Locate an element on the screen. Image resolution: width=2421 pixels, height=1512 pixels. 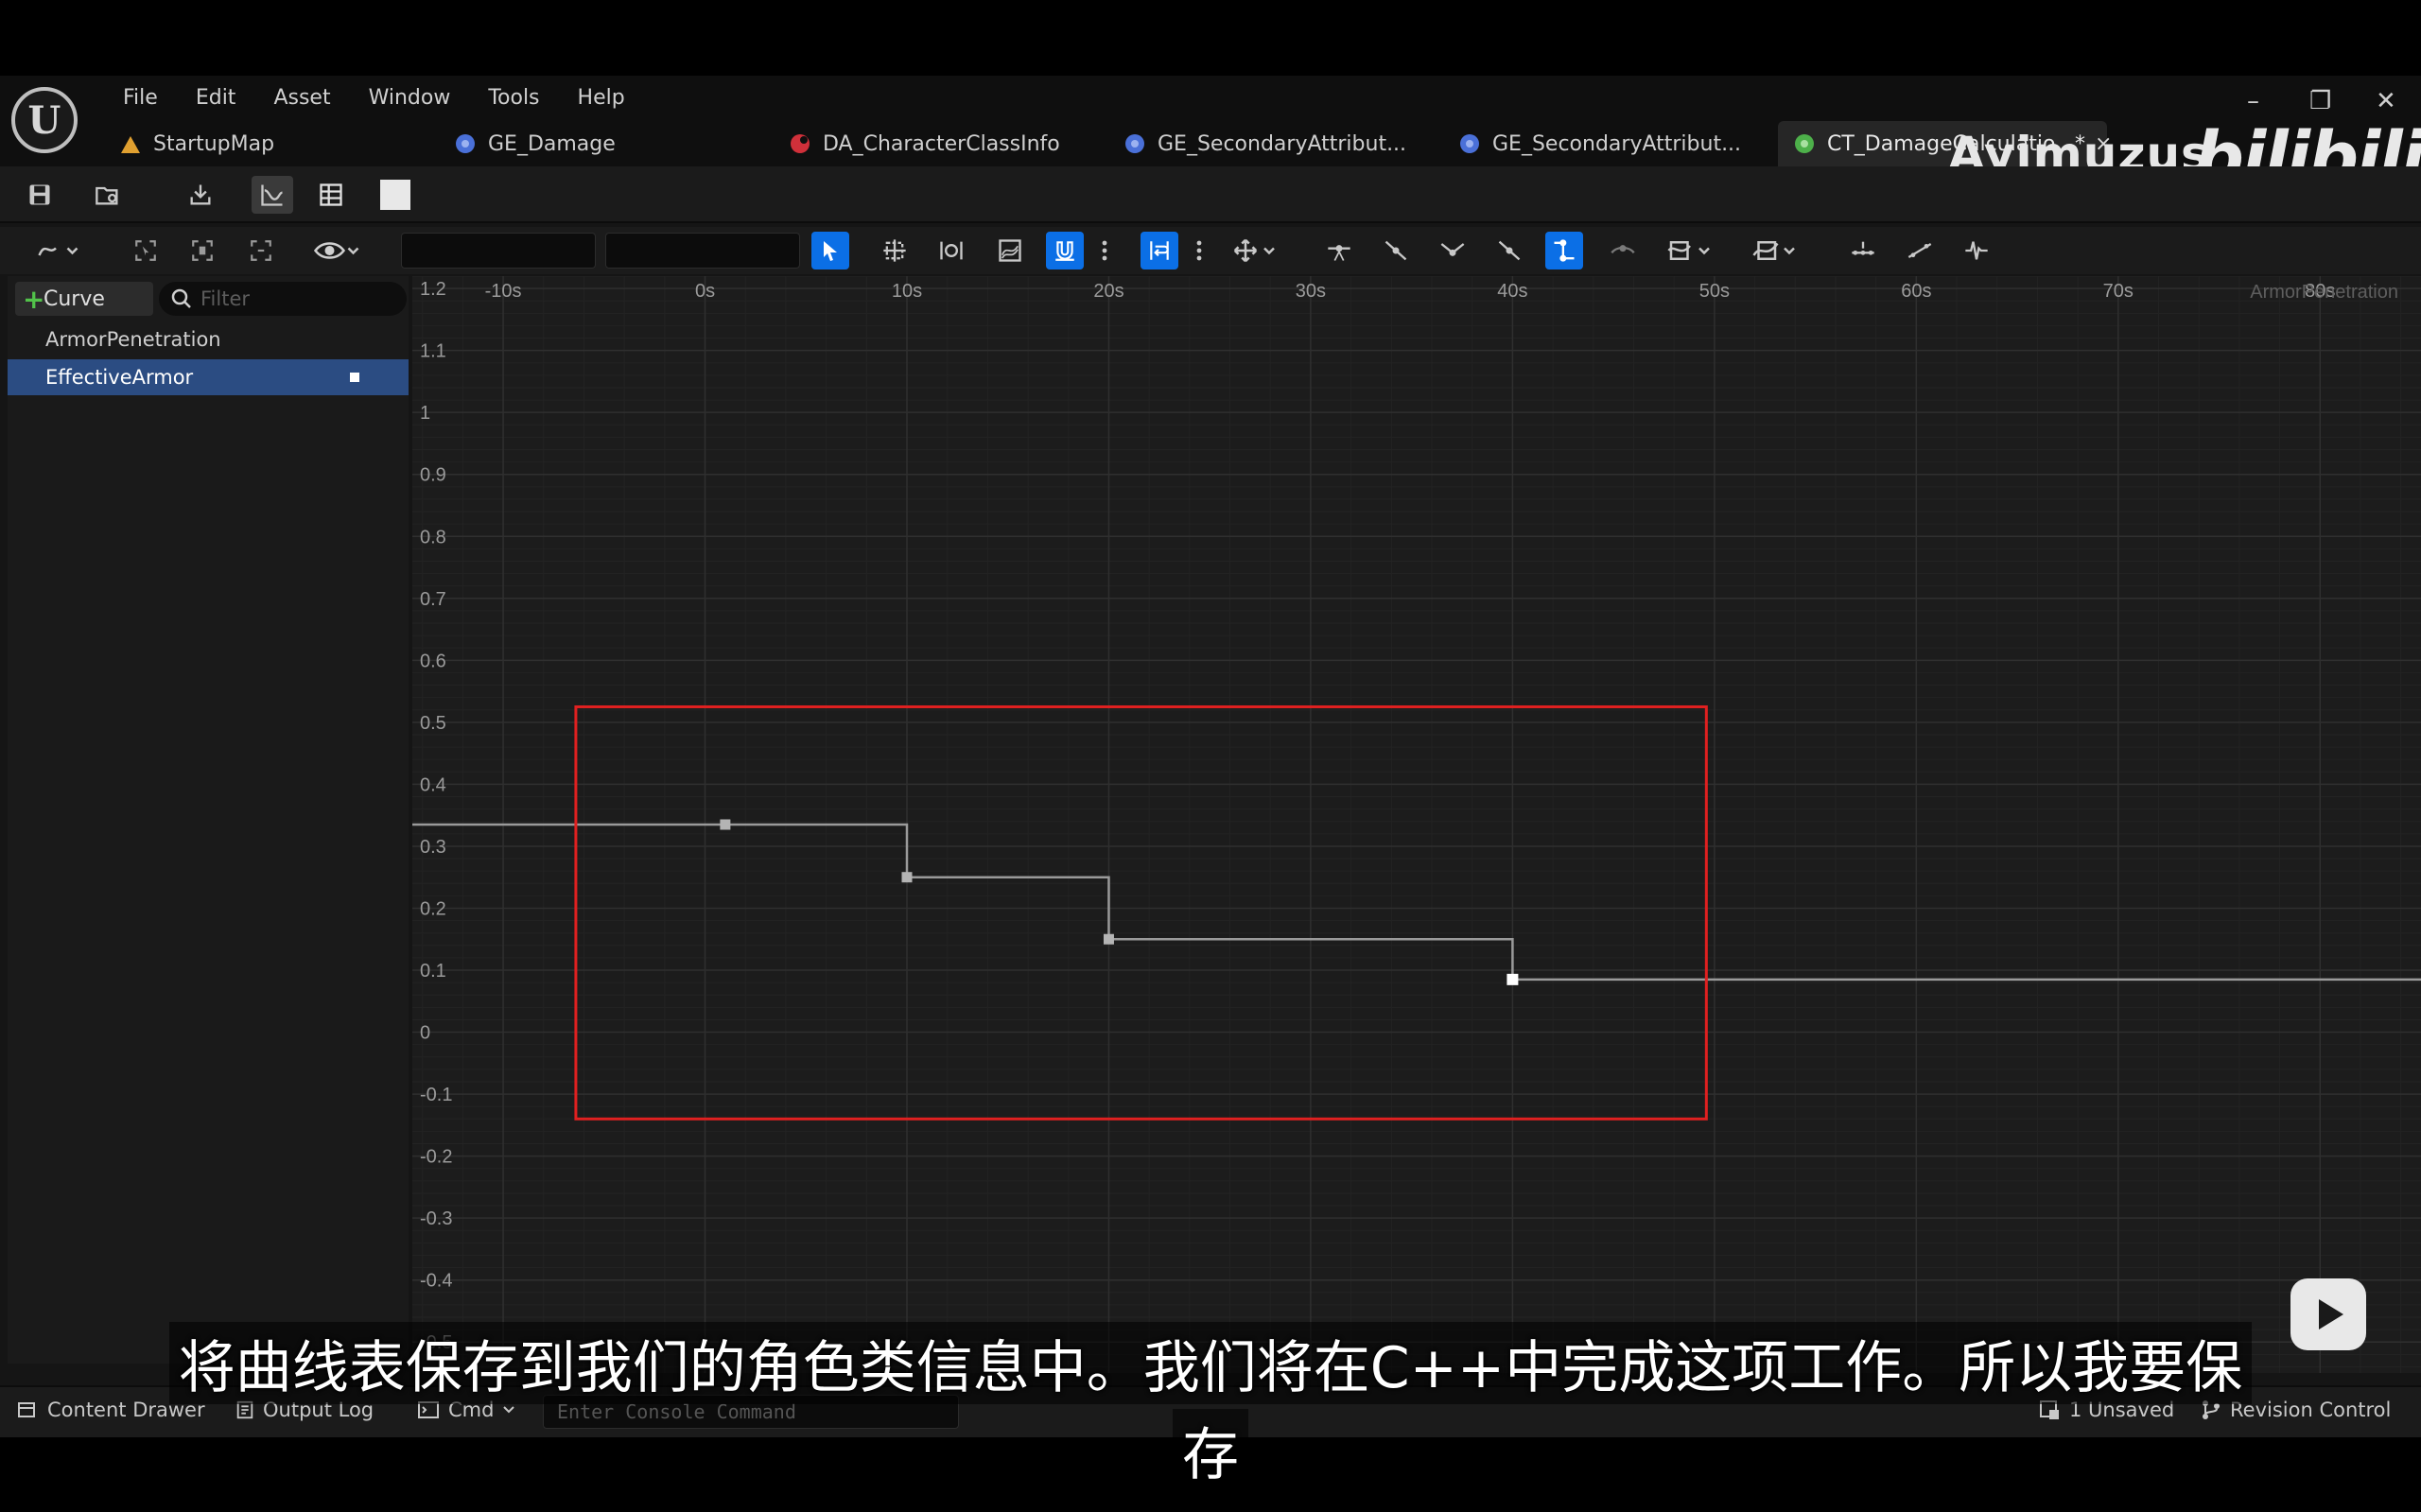
curve-view-button is located at coordinates (272, 195).